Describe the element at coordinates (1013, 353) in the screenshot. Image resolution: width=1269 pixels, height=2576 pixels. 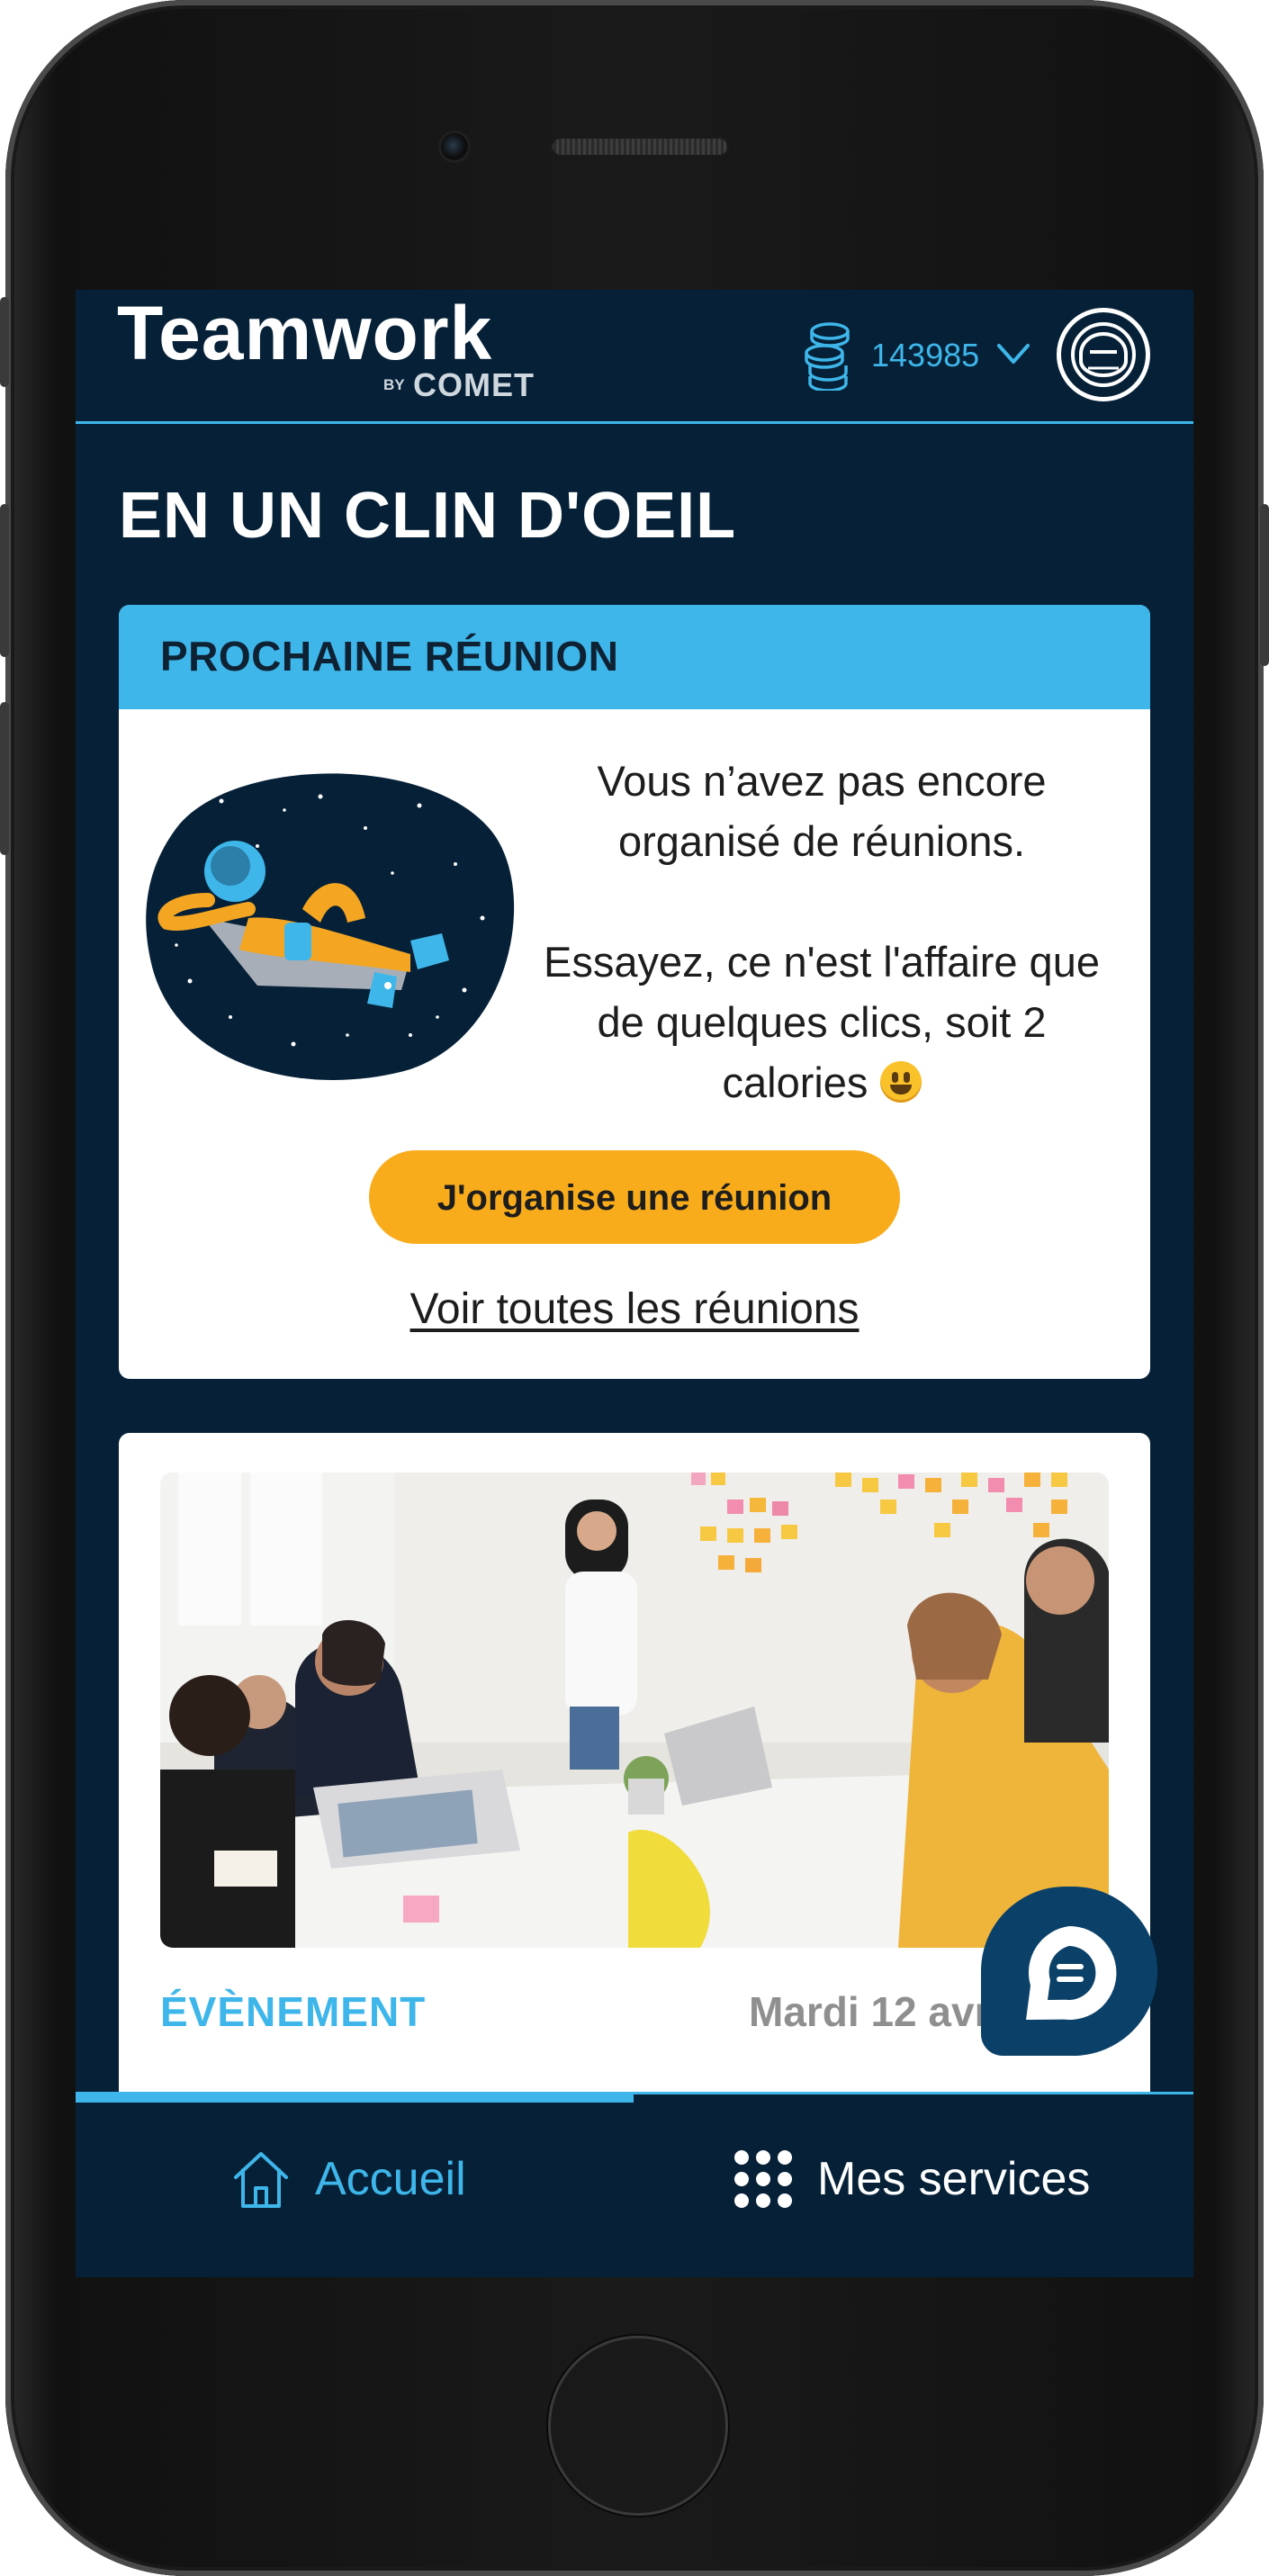
I see `chevron-down-icon` at that location.